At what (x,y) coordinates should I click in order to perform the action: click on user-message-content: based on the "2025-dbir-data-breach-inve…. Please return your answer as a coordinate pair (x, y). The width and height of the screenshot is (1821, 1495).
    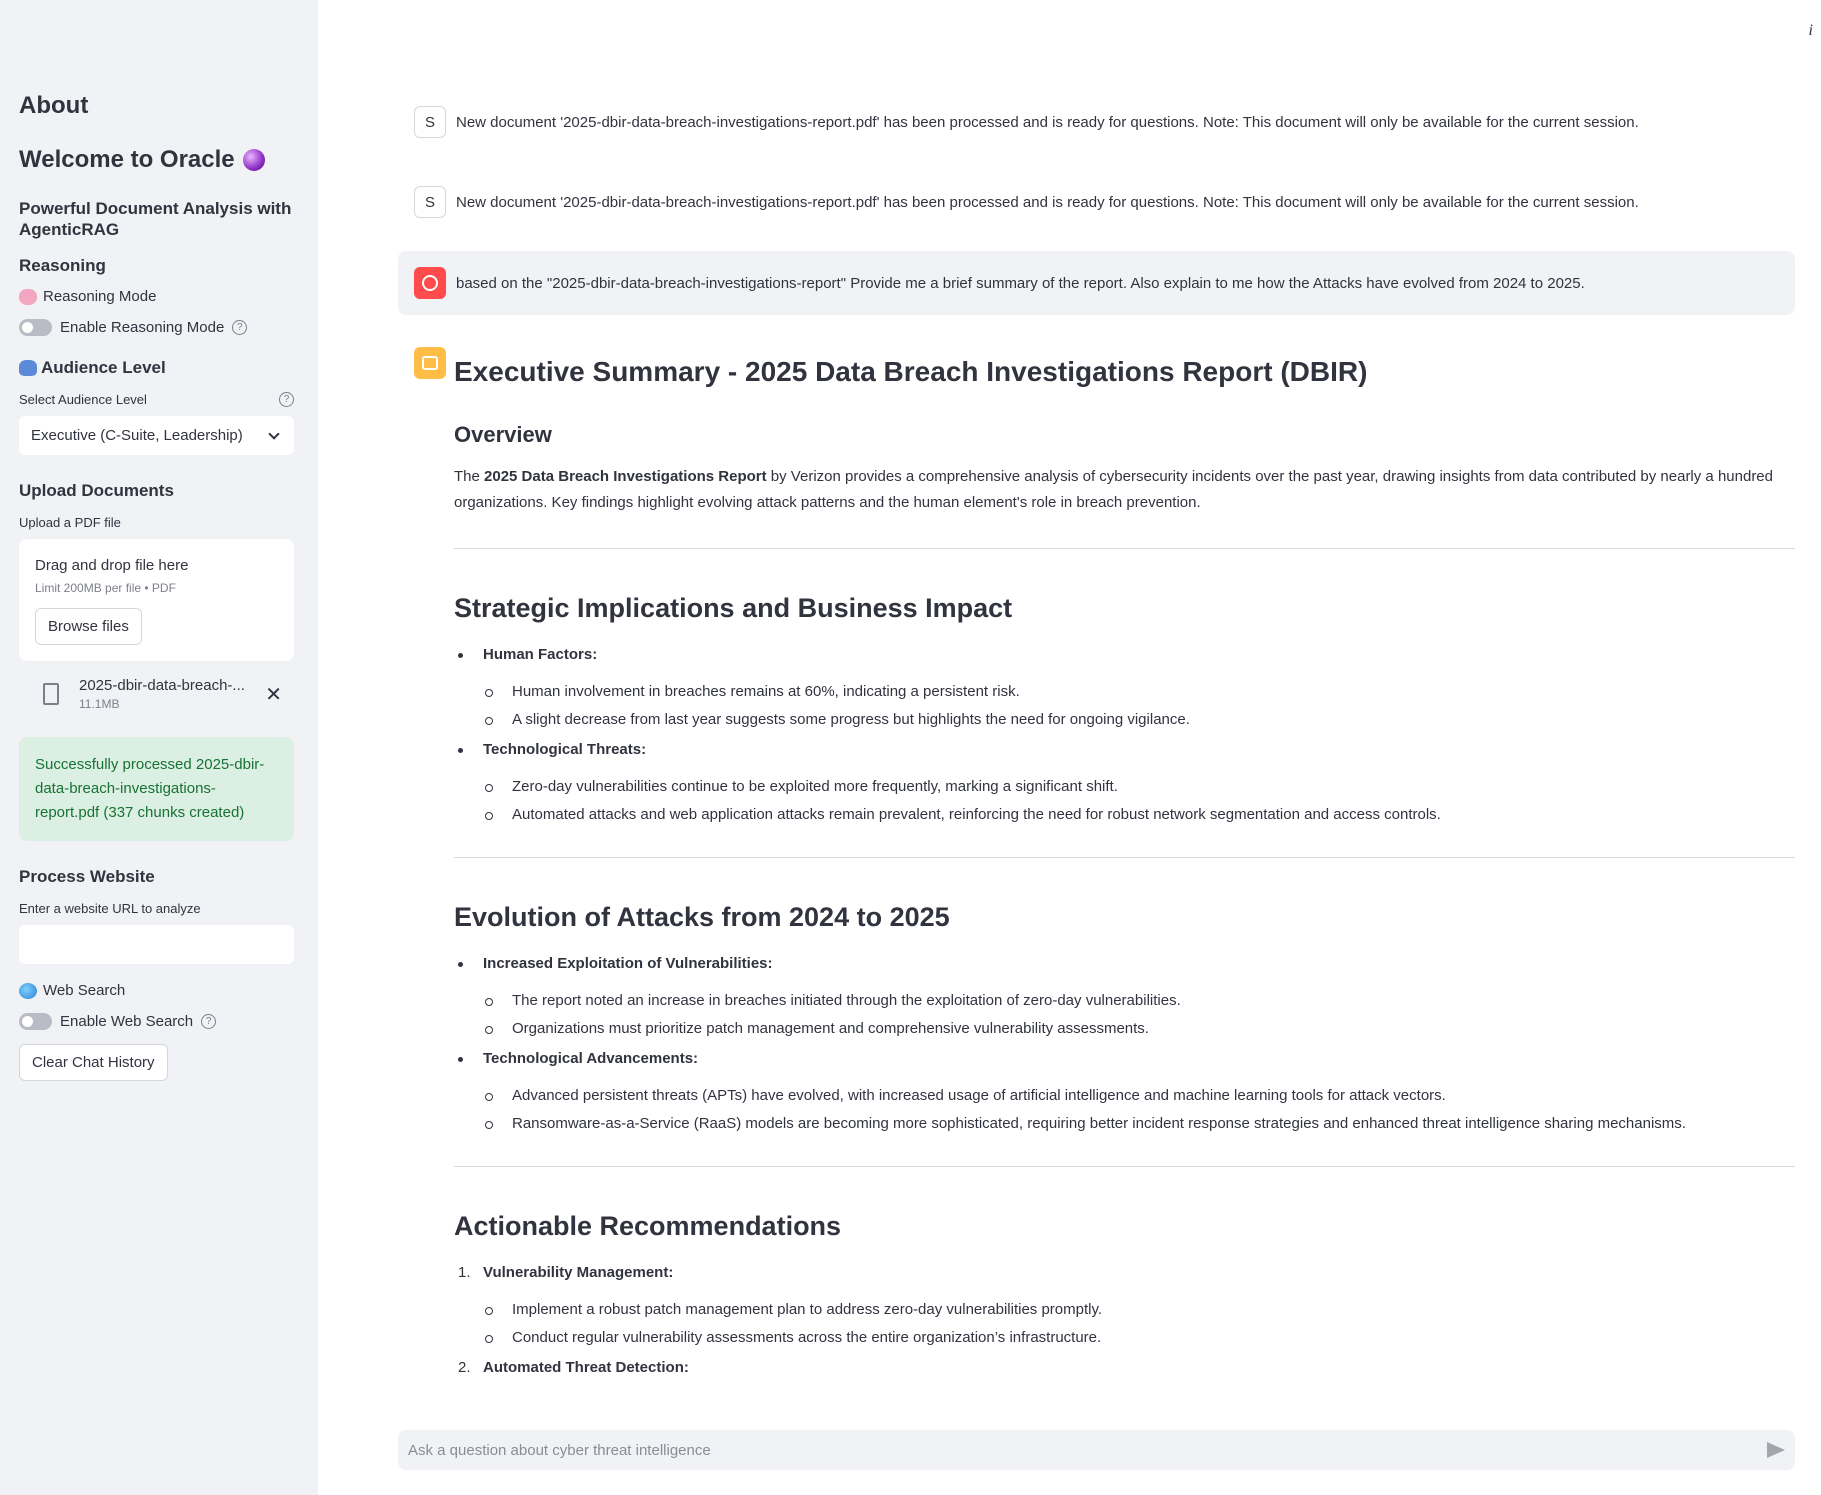
    Looking at the image, I should click on (999, 283).